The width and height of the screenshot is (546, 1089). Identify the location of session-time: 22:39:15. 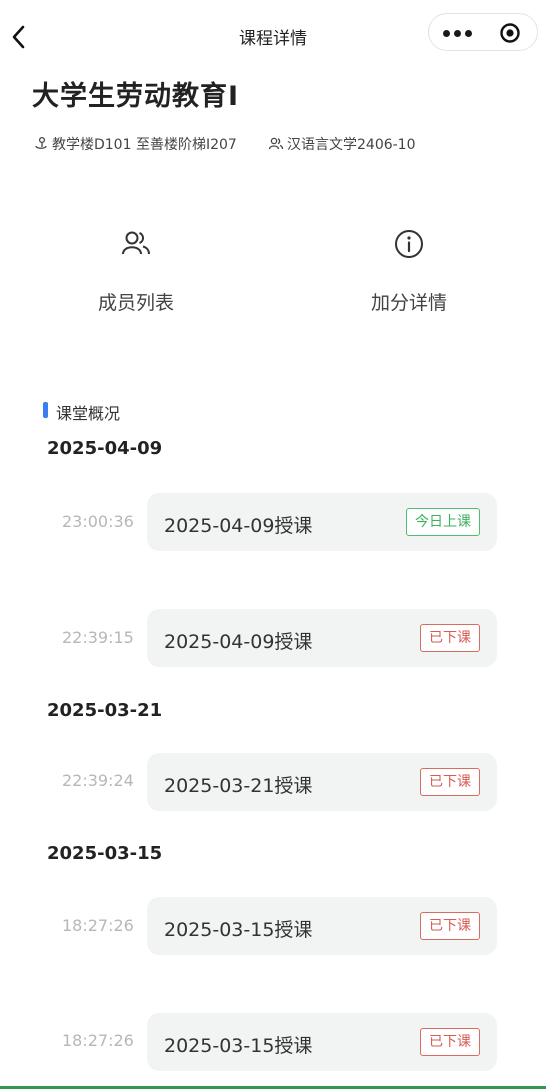
(98, 637).